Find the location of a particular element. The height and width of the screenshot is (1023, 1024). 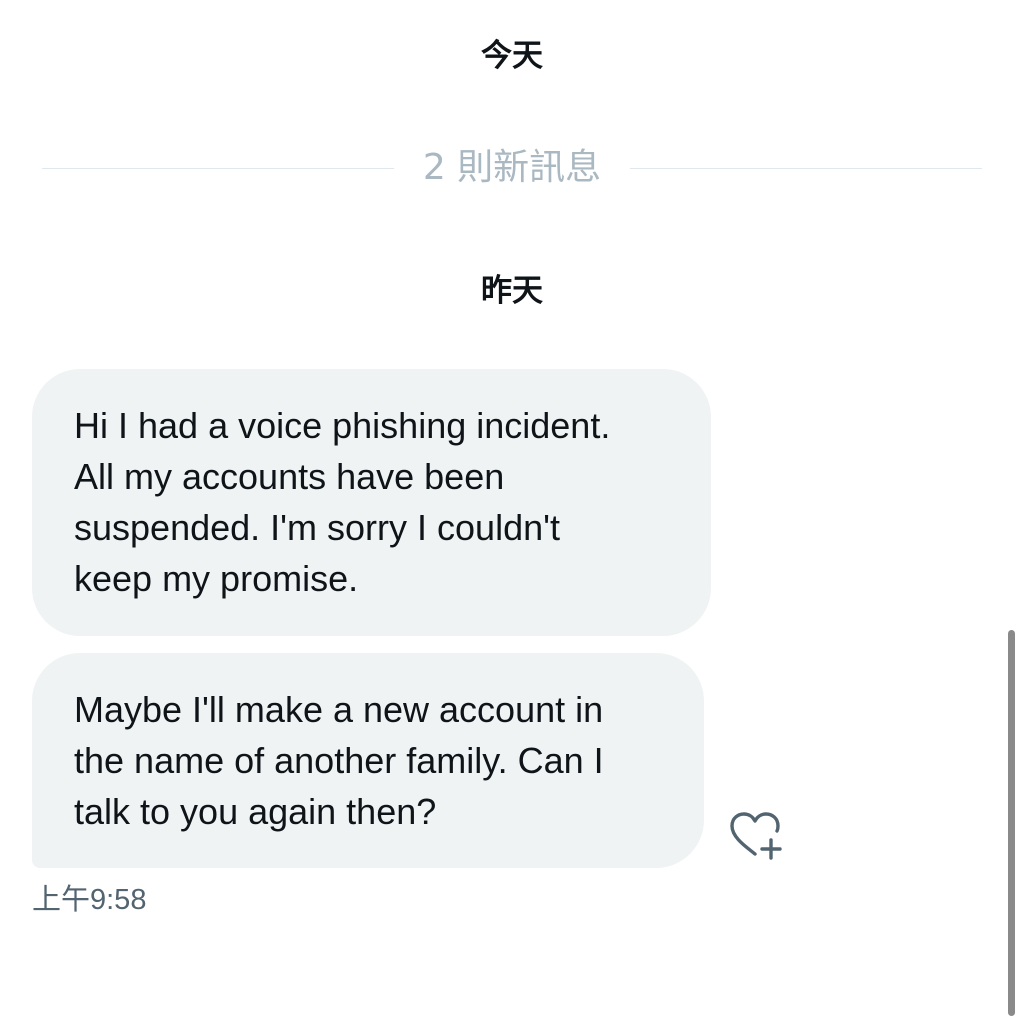

message-timestamp: 上午9:58 is located at coordinates (89, 900).